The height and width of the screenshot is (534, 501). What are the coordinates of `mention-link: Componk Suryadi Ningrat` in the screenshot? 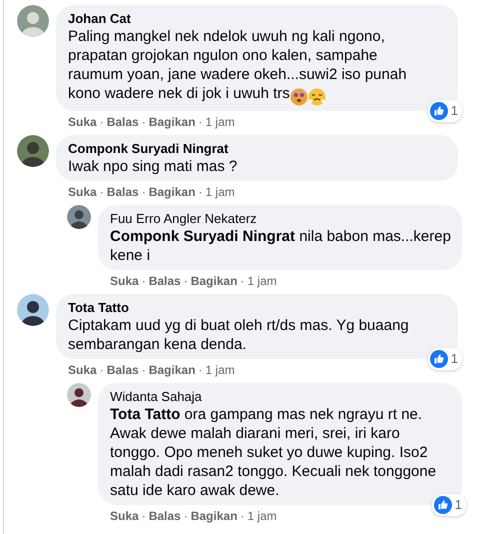 It's located at (203, 237).